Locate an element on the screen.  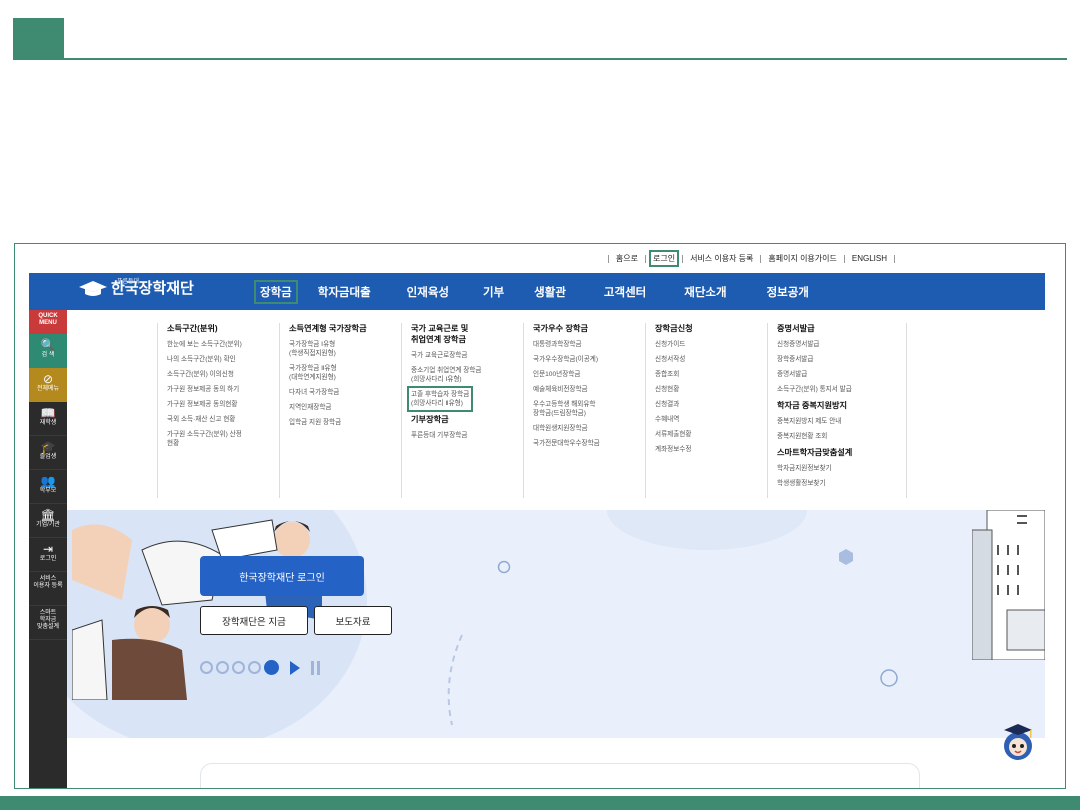
utility-link-wrap: 서비스 이용자 등록 is located at coordinates (721, 259).